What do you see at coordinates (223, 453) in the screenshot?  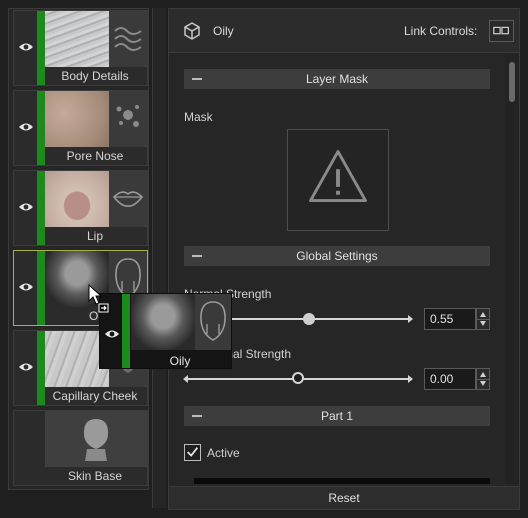 I see `active-label: Active` at bounding box center [223, 453].